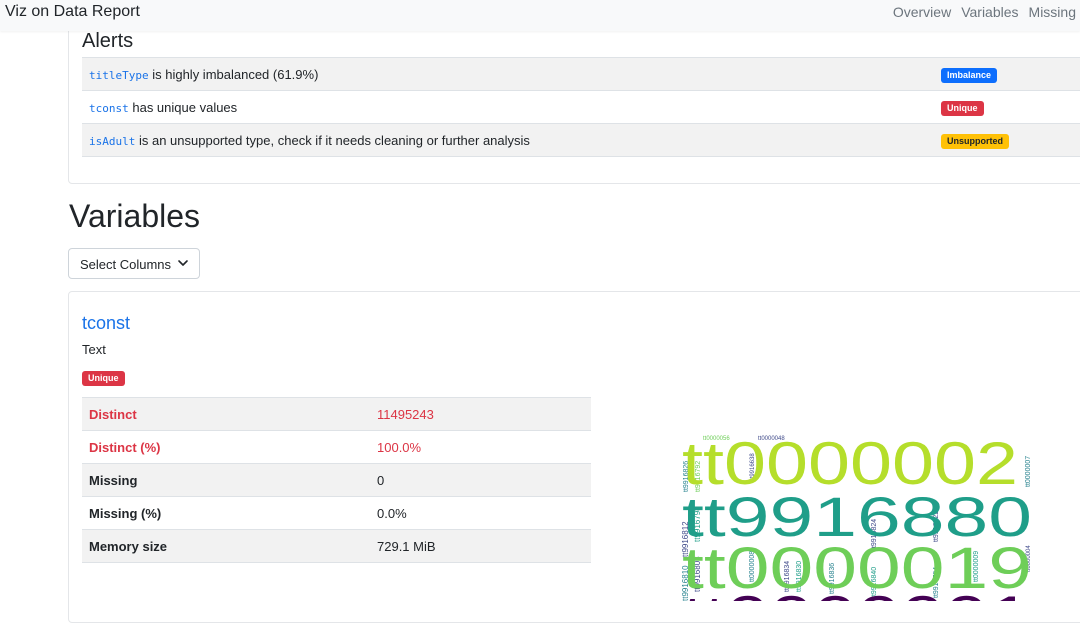 The width and height of the screenshot is (1080, 623). Describe the element at coordinates (128, 546) in the screenshot. I see `stat-label: Memory size` at that location.